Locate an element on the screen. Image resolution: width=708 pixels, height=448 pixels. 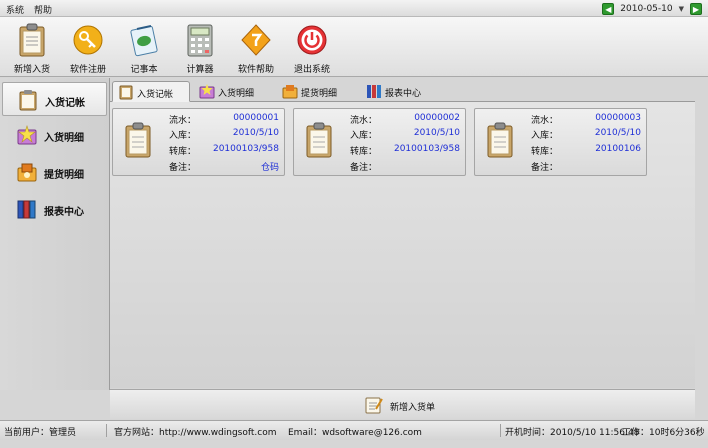
tool-label: 软件注册 is located at coordinates (87, 70).